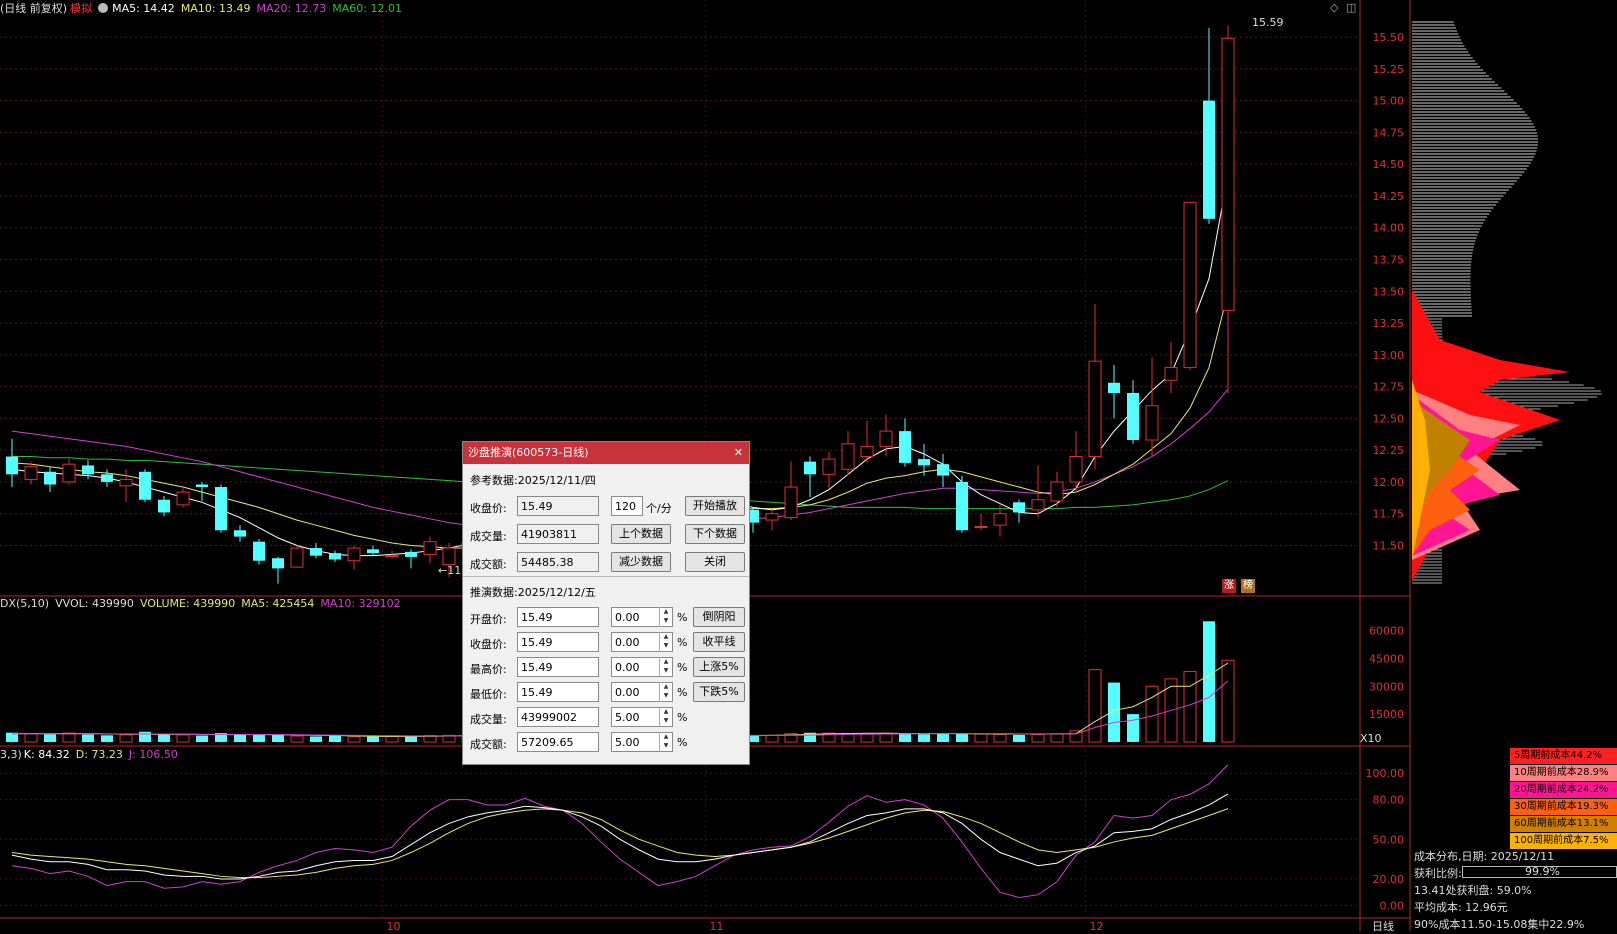 This screenshot has width=1617, height=934. What do you see at coordinates (1351, 7) in the screenshot?
I see `window-toggle-icon: ◫` at bounding box center [1351, 7].